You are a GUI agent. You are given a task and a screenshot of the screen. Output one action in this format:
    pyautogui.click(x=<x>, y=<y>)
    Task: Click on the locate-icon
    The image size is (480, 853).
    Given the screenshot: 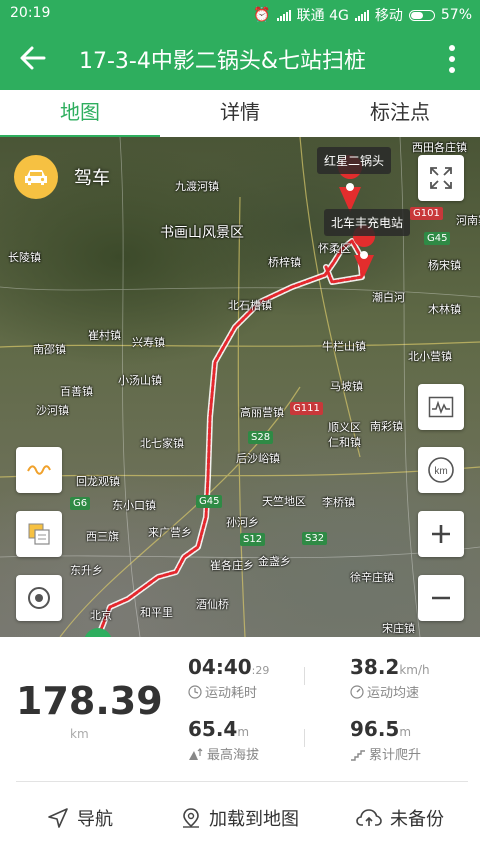 What is the action you would take?
    pyautogui.click(x=39, y=598)
    